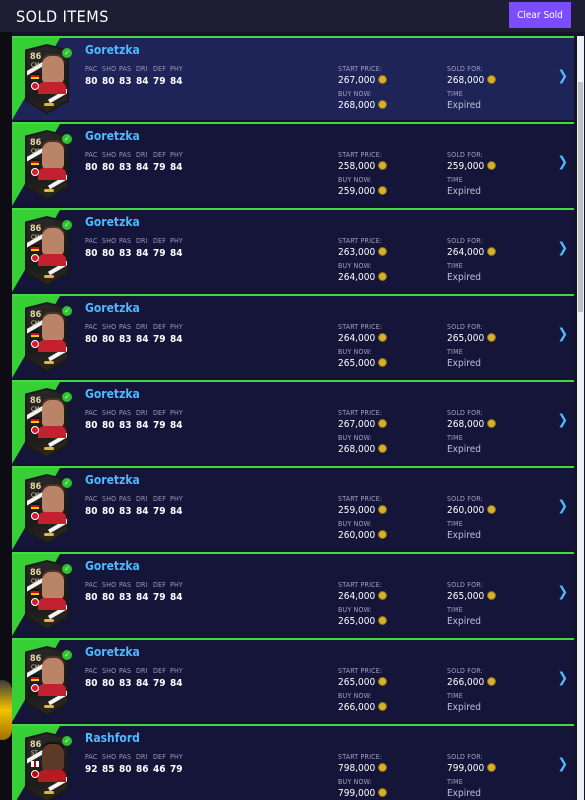 This screenshot has height=800, width=585. I want to click on scrollbar, so click(580, 418).